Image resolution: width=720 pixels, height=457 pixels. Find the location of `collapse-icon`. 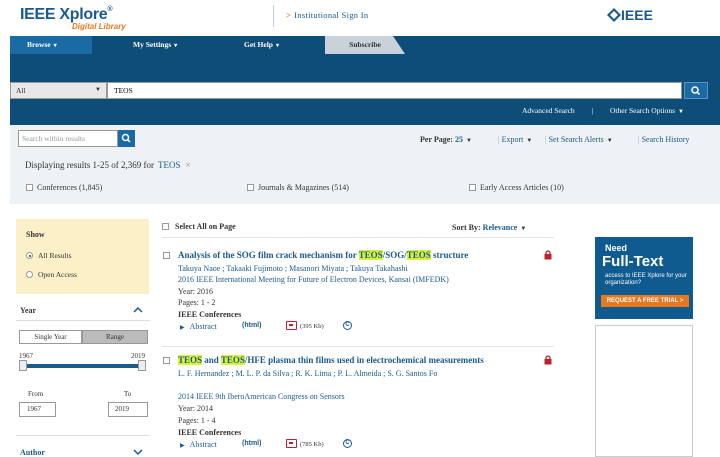

collapse-icon is located at coordinates (138, 310).